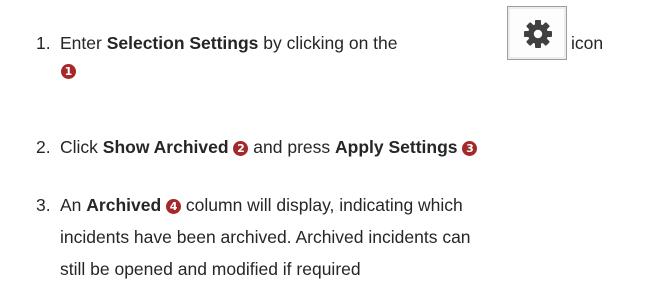  What do you see at coordinates (241, 148) in the screenshot?
I see `callout-badge-2: 2` at bounding box center [241, 148].